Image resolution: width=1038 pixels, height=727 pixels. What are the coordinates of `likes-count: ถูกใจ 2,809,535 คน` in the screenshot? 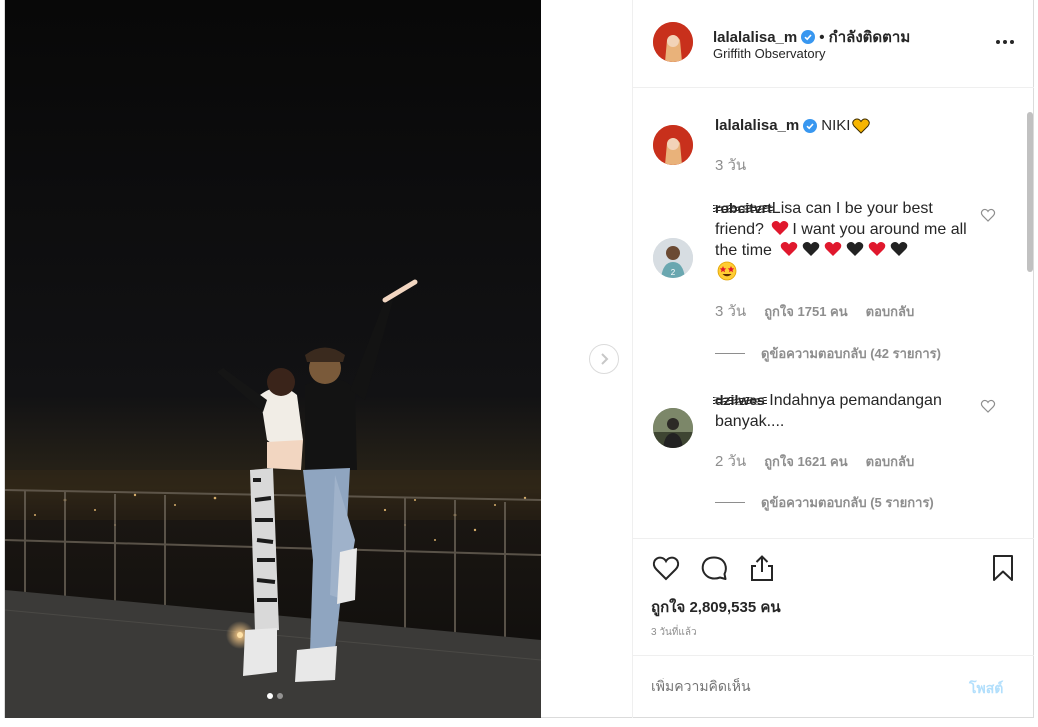 It's located at (716, 607).